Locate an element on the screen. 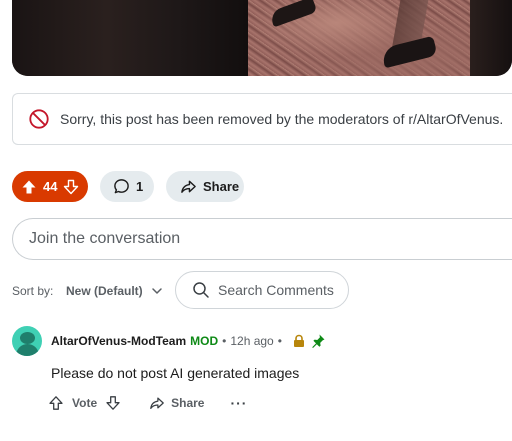  comments-button: 1 is located at coordinates (127, 186).